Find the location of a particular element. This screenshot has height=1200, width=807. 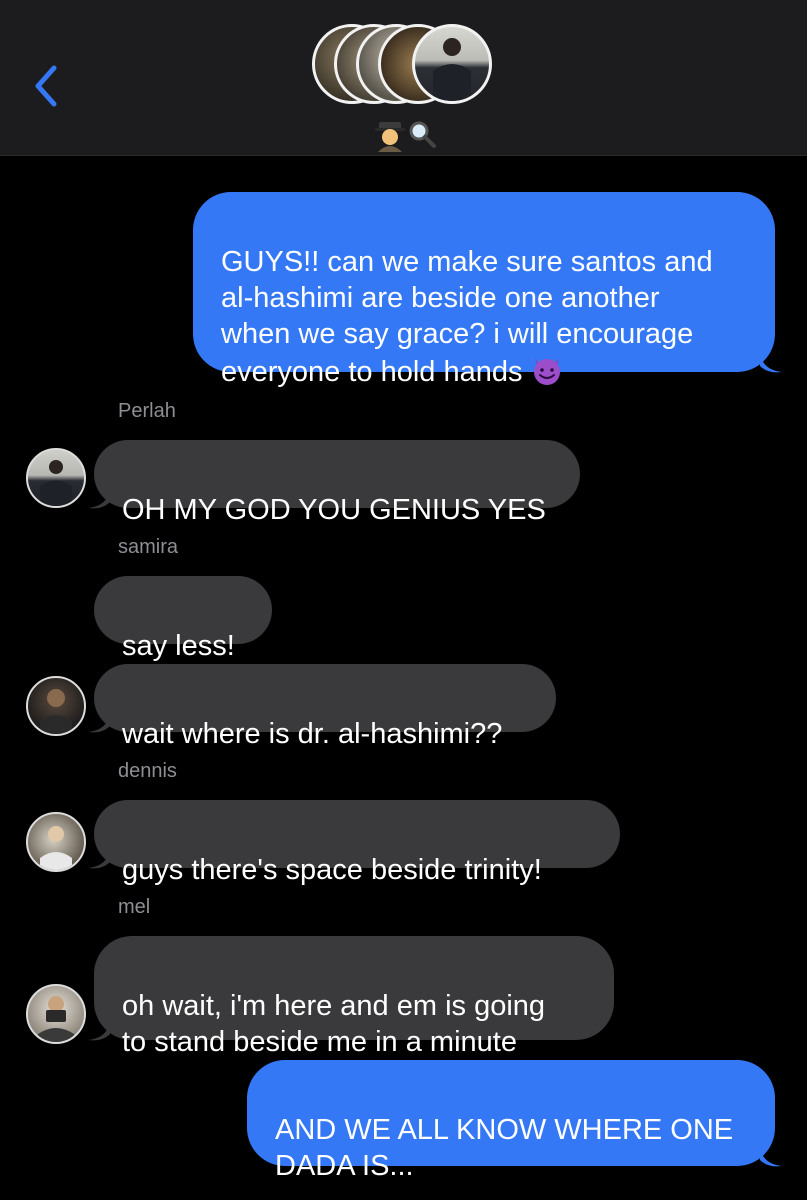

incoming-message-bubble: wait where is dr. al-hashimi?? is located at coordinates (325, 707).